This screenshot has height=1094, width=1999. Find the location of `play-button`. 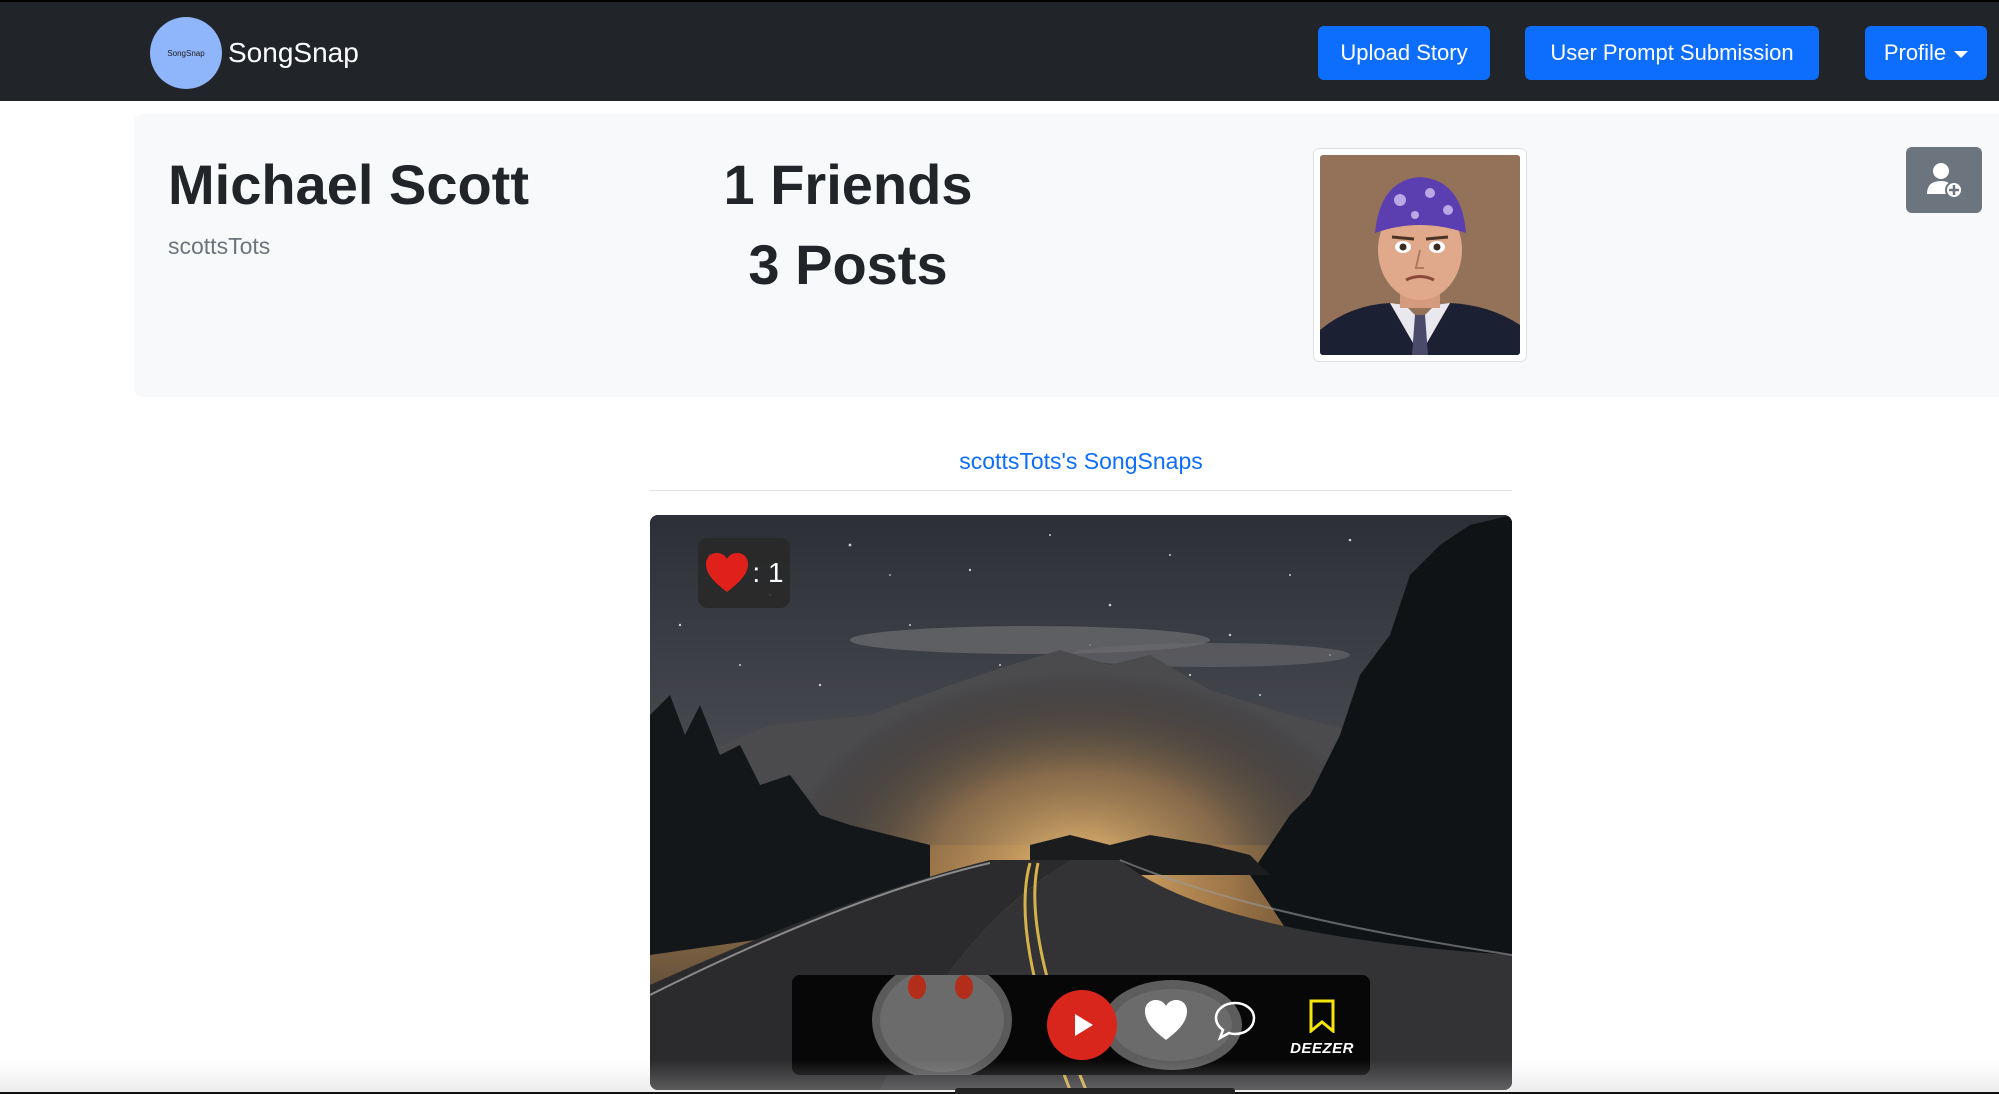

play-button is located at coordinates (1082, 1025).